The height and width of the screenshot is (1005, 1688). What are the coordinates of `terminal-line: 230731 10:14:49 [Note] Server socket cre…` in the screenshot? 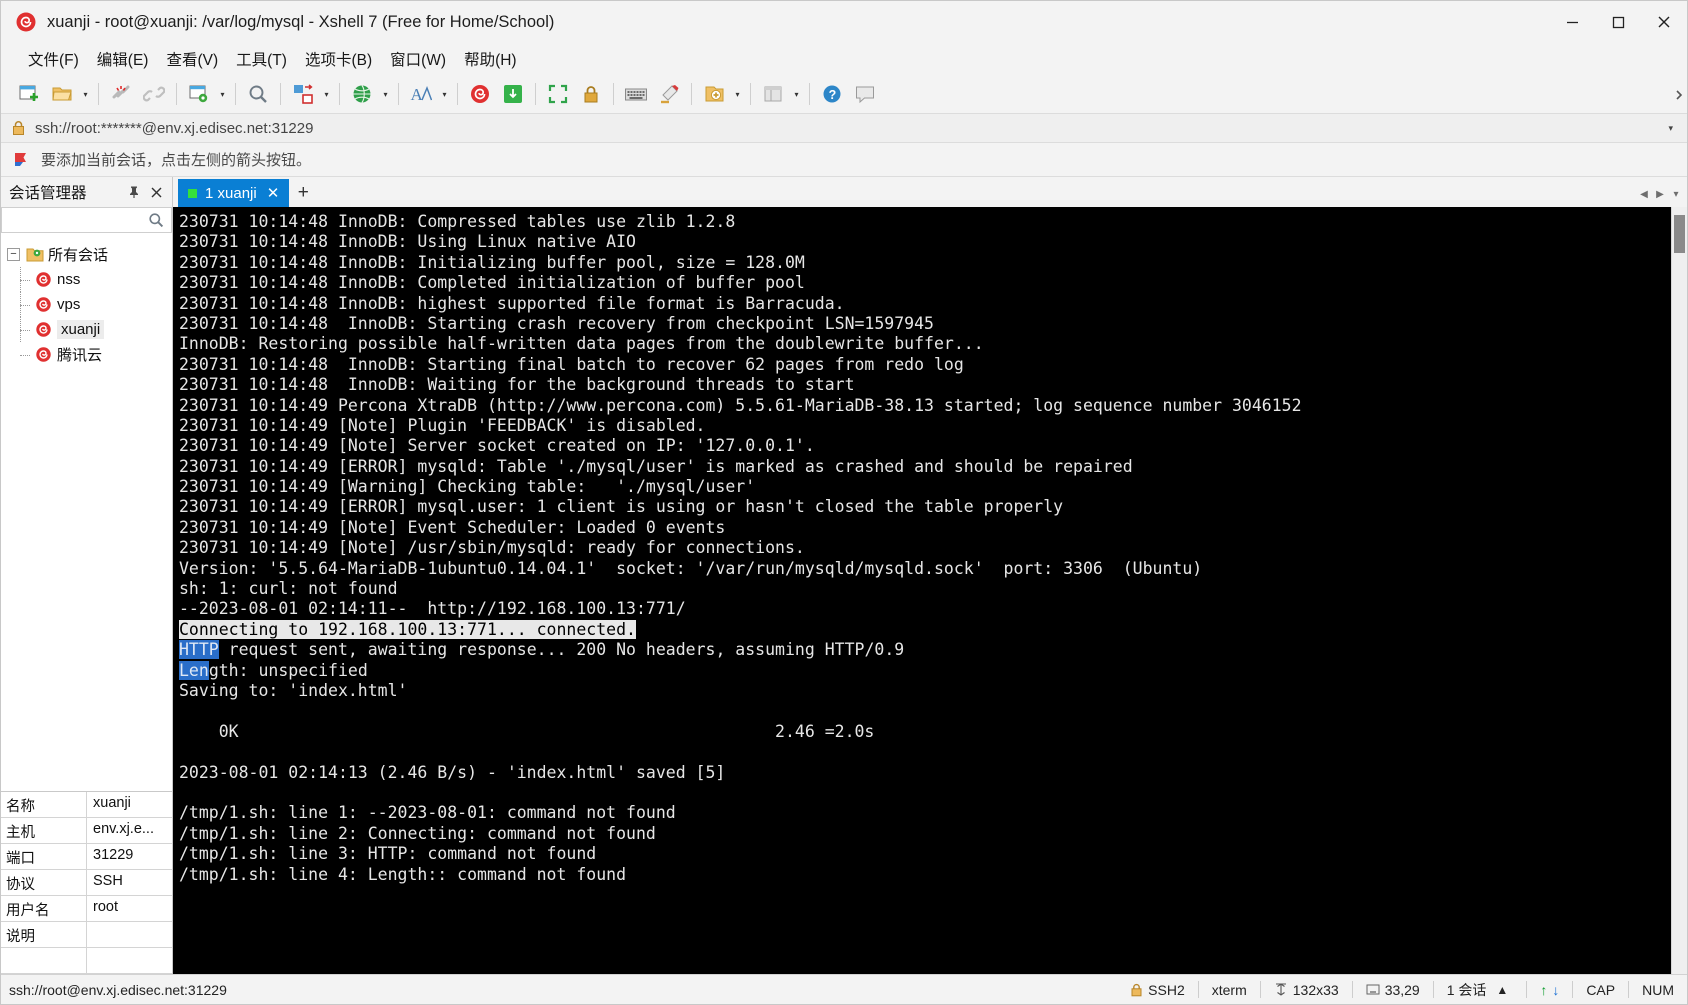 It's located at (497, 446).